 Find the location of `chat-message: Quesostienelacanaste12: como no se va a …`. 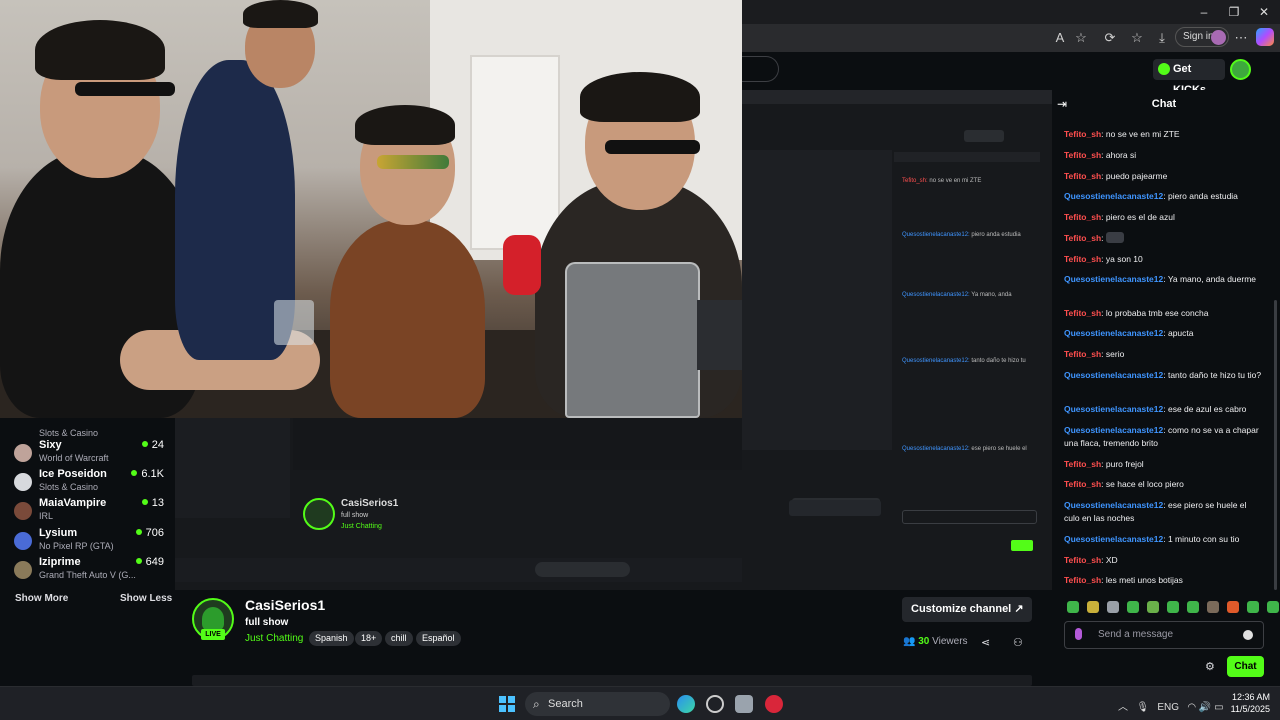

chat-message: Quesostienelacanaste12: como no se va a … is located at coordinates (1164, 437).